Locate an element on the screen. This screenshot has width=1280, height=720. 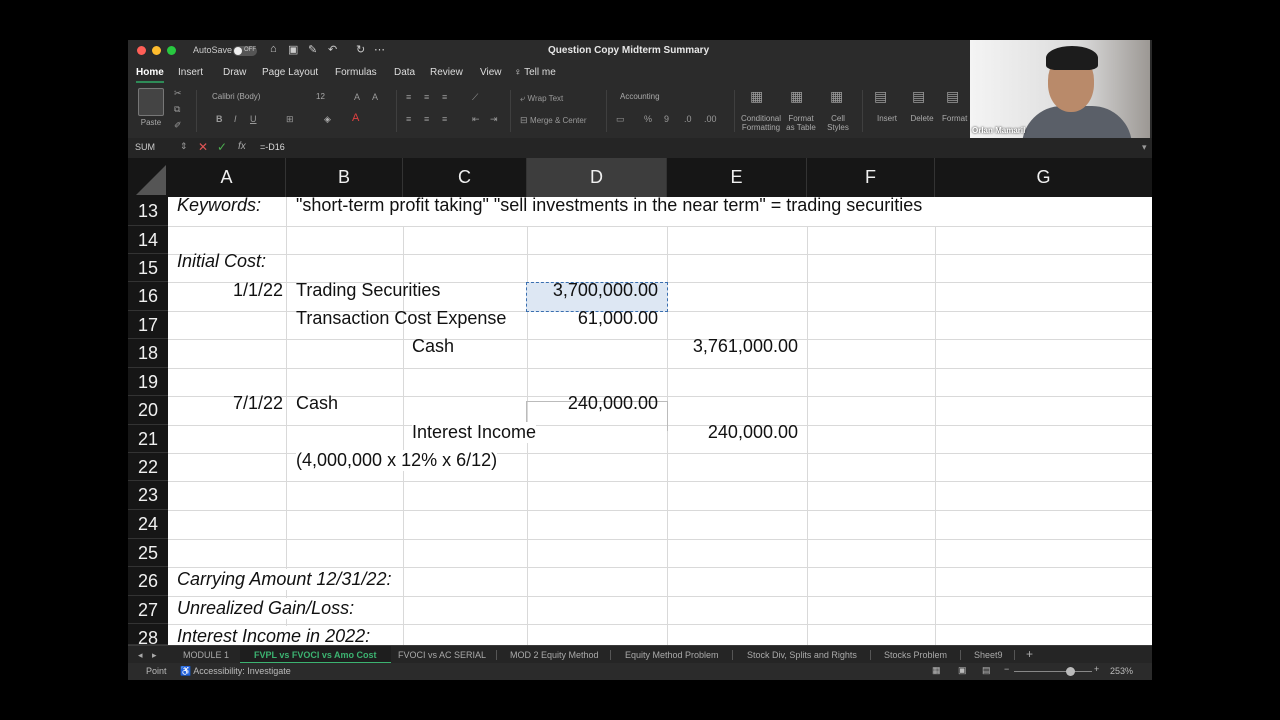
accounting-format-icon: ▭ is located at coordinates (620, 119).